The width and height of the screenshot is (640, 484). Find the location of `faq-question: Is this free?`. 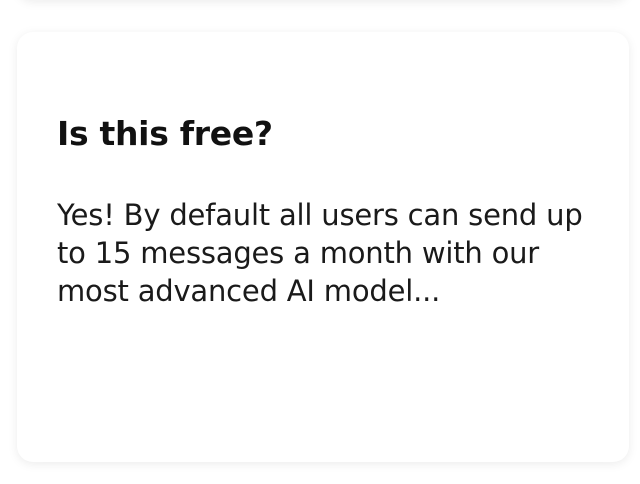

faq-question: Is this free? is located at coordinates (165, 133).